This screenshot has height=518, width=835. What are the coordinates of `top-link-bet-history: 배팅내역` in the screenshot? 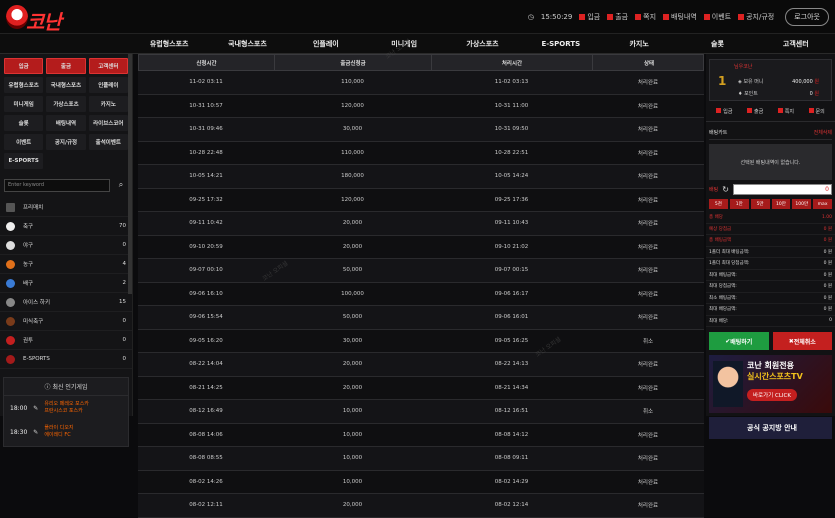 It's located at (680, 17).